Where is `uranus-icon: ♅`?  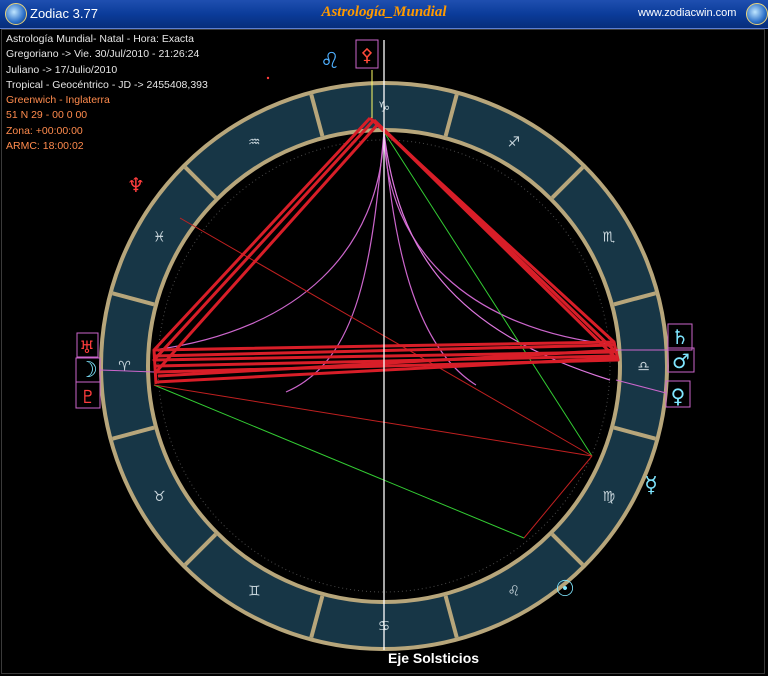 uranus-icon: ♅ is located at coordinates (86, 348).